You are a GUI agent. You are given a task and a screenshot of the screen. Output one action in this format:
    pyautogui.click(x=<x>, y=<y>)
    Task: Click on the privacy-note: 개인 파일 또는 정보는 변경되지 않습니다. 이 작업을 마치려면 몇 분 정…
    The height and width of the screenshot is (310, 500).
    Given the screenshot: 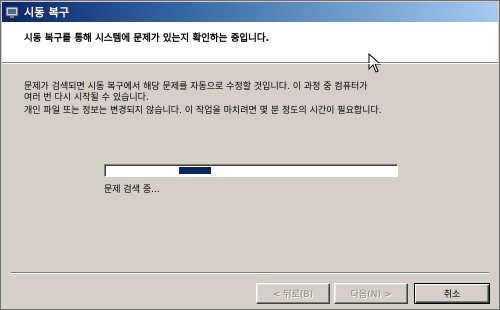 What is the action you would take?
    pyautogui.click(x=203, y=111)
    